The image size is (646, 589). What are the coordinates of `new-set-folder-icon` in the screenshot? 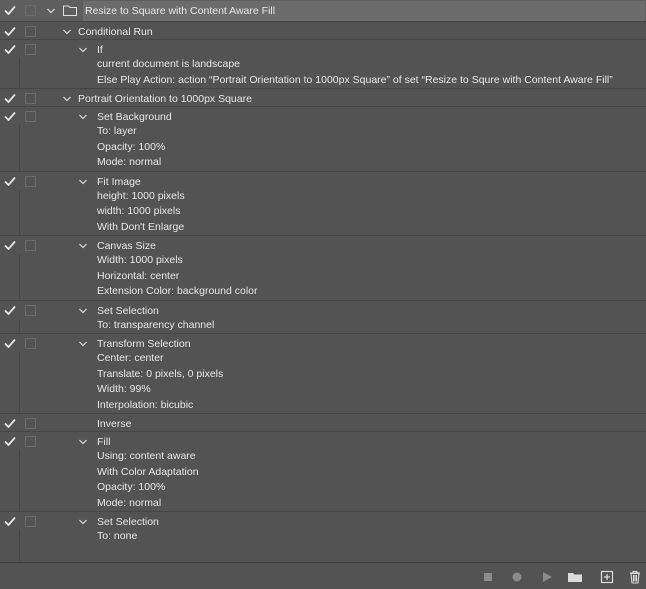 It's located at (575, 577).